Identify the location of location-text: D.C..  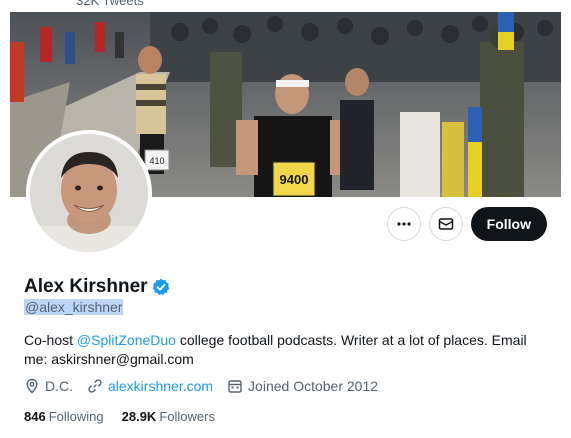
(59, 386).